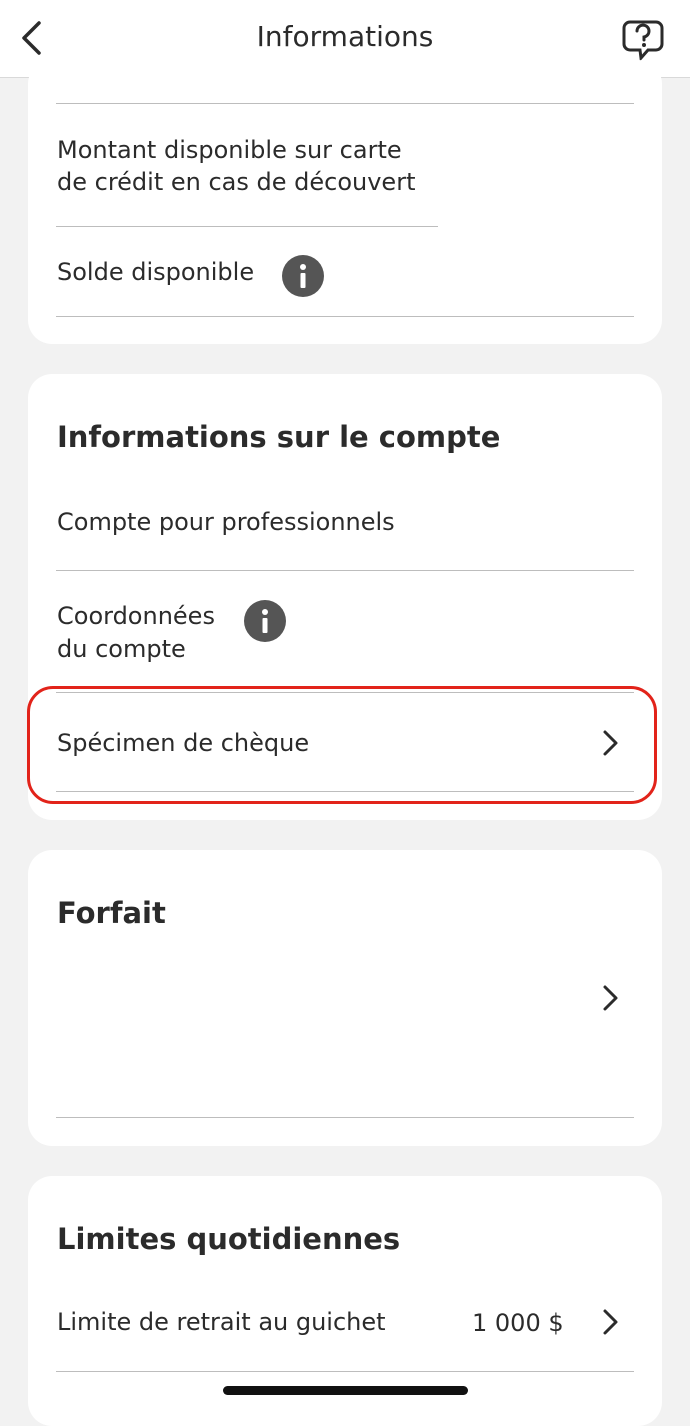 The image size is (690, 1426). I want to click on account-details-label-line2: du compte, so click(121, 649).